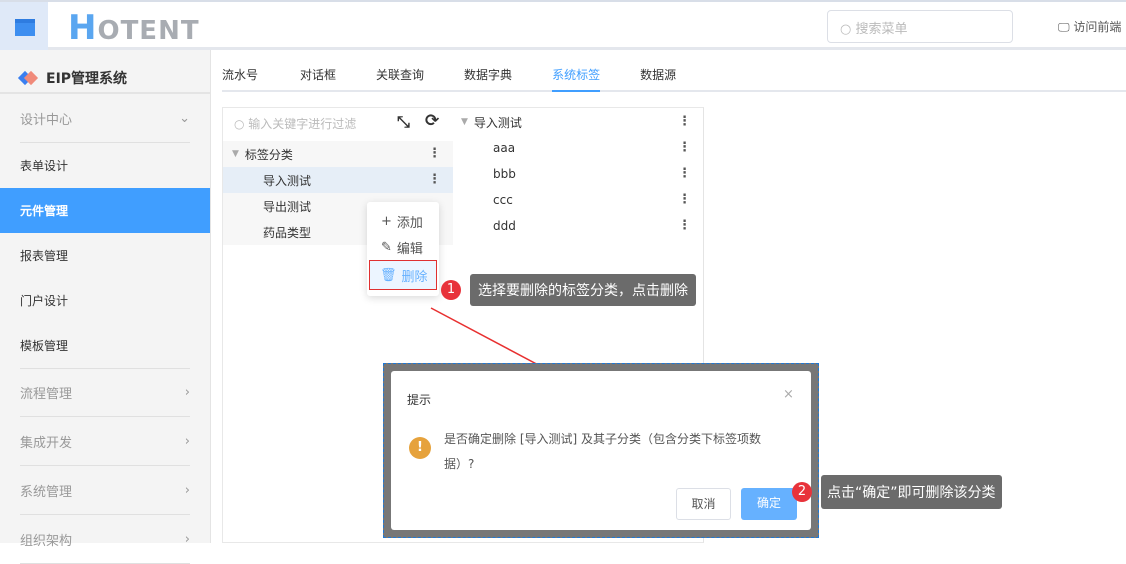 The image size is (1126, 564). What do you see at coordinates (576, 77) in the screenshot?
I see `tab-system-tags: 系统标签` at bounding box center [576, 77].